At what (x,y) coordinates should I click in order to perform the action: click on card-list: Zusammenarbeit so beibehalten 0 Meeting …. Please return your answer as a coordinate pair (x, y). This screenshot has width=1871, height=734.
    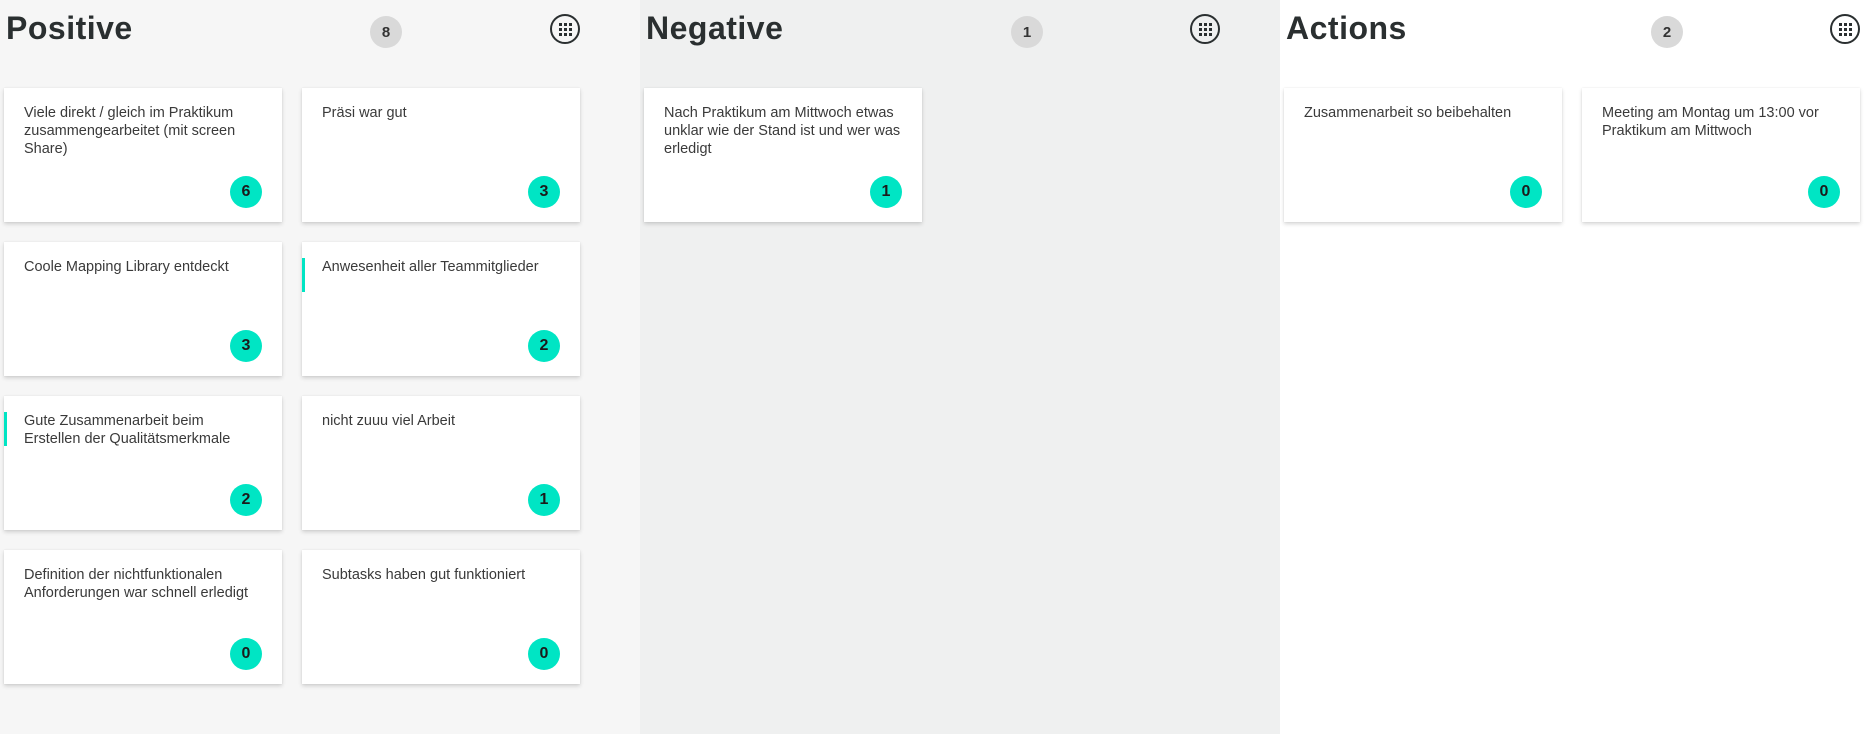
    Looking at the image, I should click on (1572, 155).